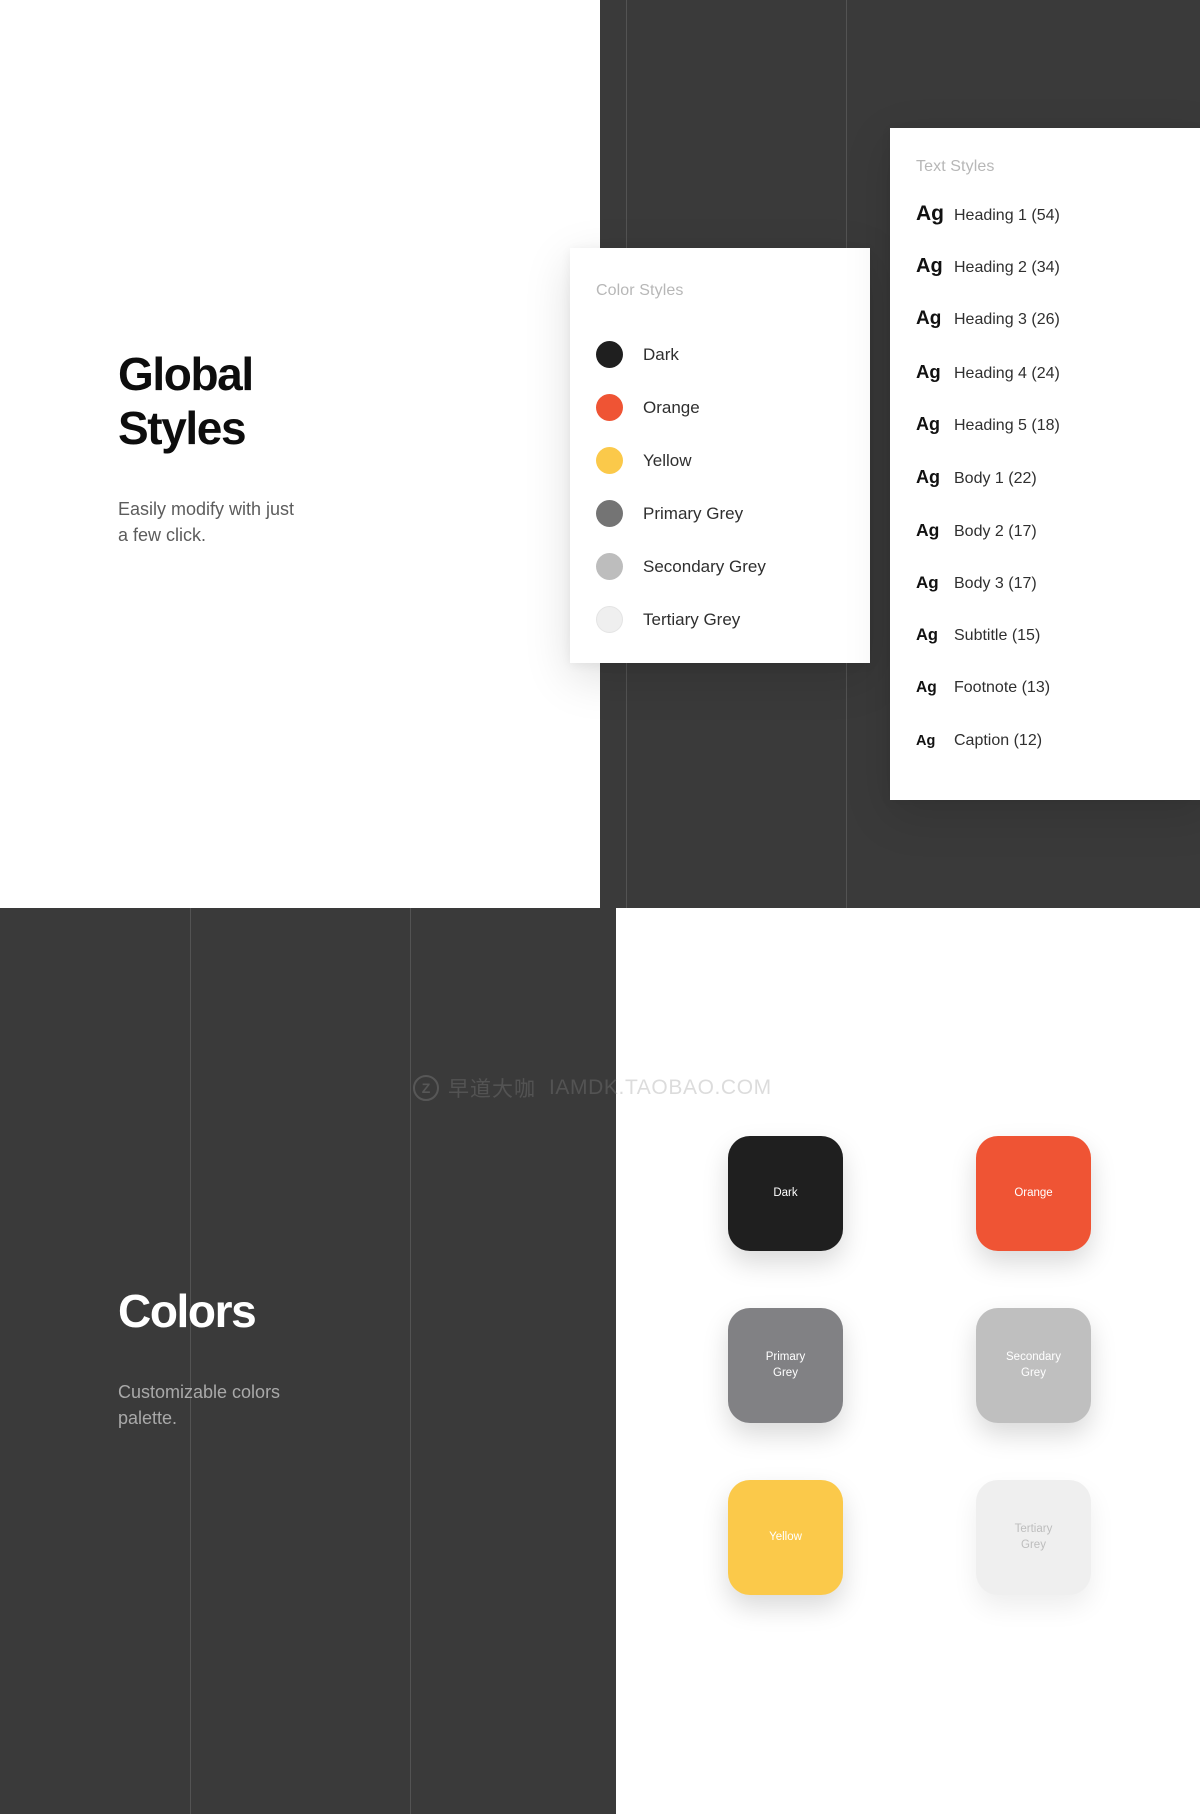 The height and width of the screenshot is (1814, 1200). What do you see at coordinates (913, 1193) in the screenshot?
I see `color-tile-row: Dark Orange` at bounding box center [913, 1193].